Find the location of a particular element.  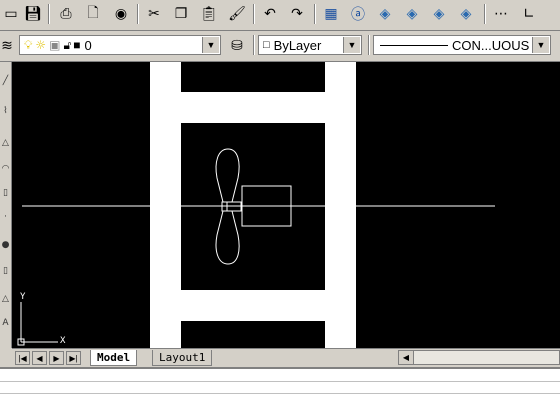

horizontal-scrollbar: ◀ is located at coordinates (479, 357).